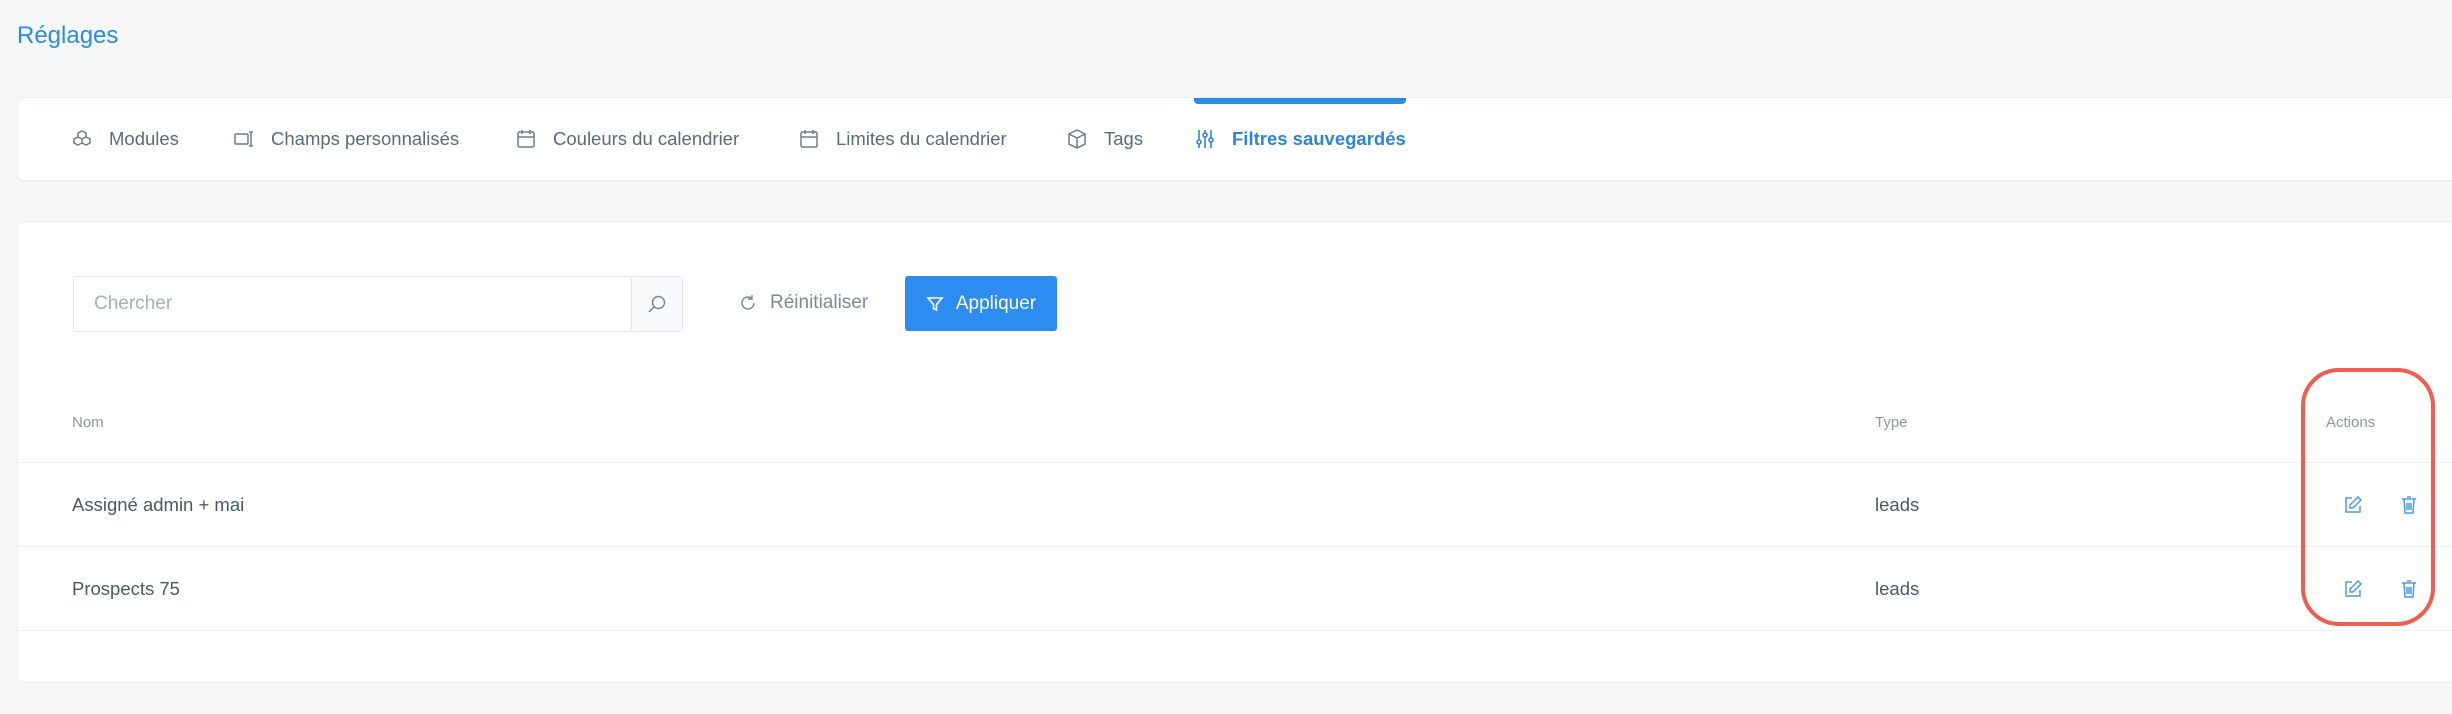  I want to click on tab-calendar-limits: Limites du calendrier, so click(902, 139).